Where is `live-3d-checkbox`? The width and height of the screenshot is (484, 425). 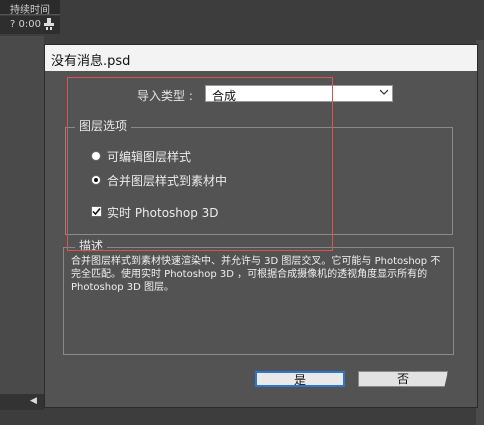 live-3d-checkbox is located at coordinates (96, 211).